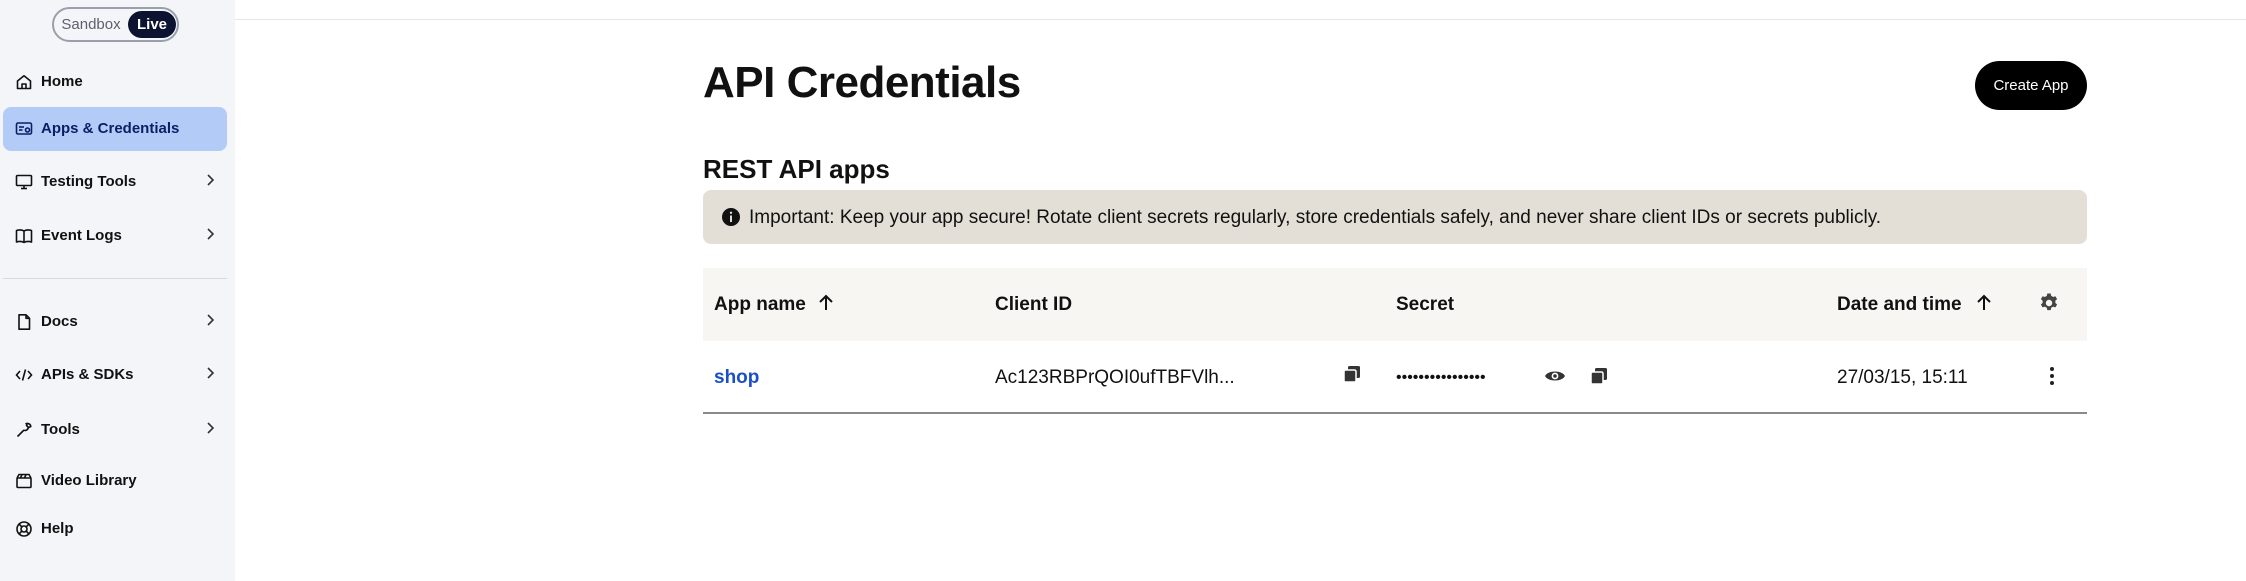 The image size is (2246, 581). I want to click on sidebar-item-label: Testing Tools, so click(89, 181).